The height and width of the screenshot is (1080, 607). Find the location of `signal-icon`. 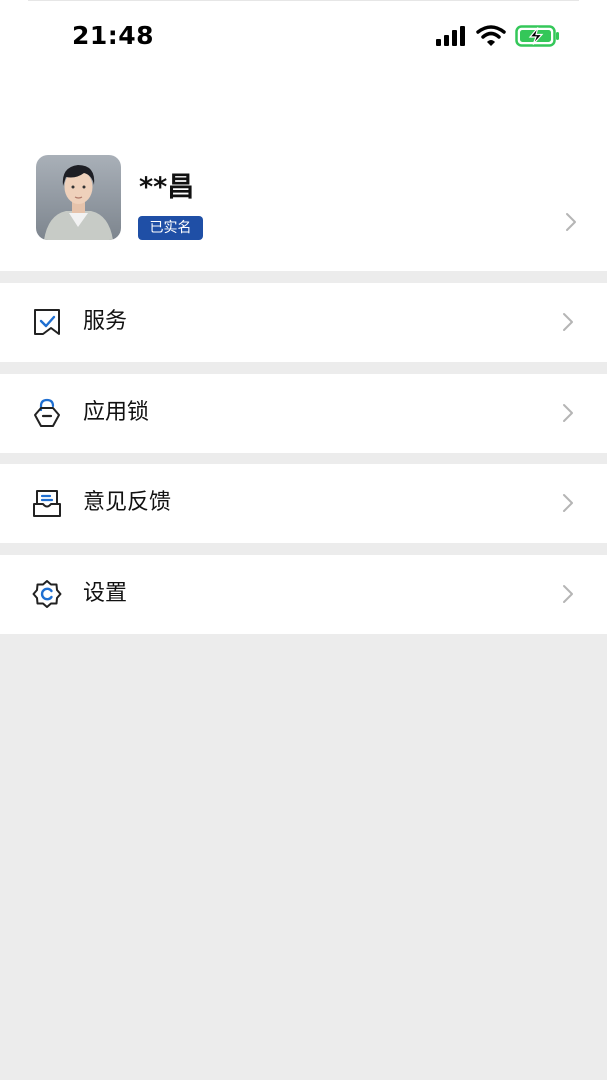

signal-icon is located at coordinates (451, 38).